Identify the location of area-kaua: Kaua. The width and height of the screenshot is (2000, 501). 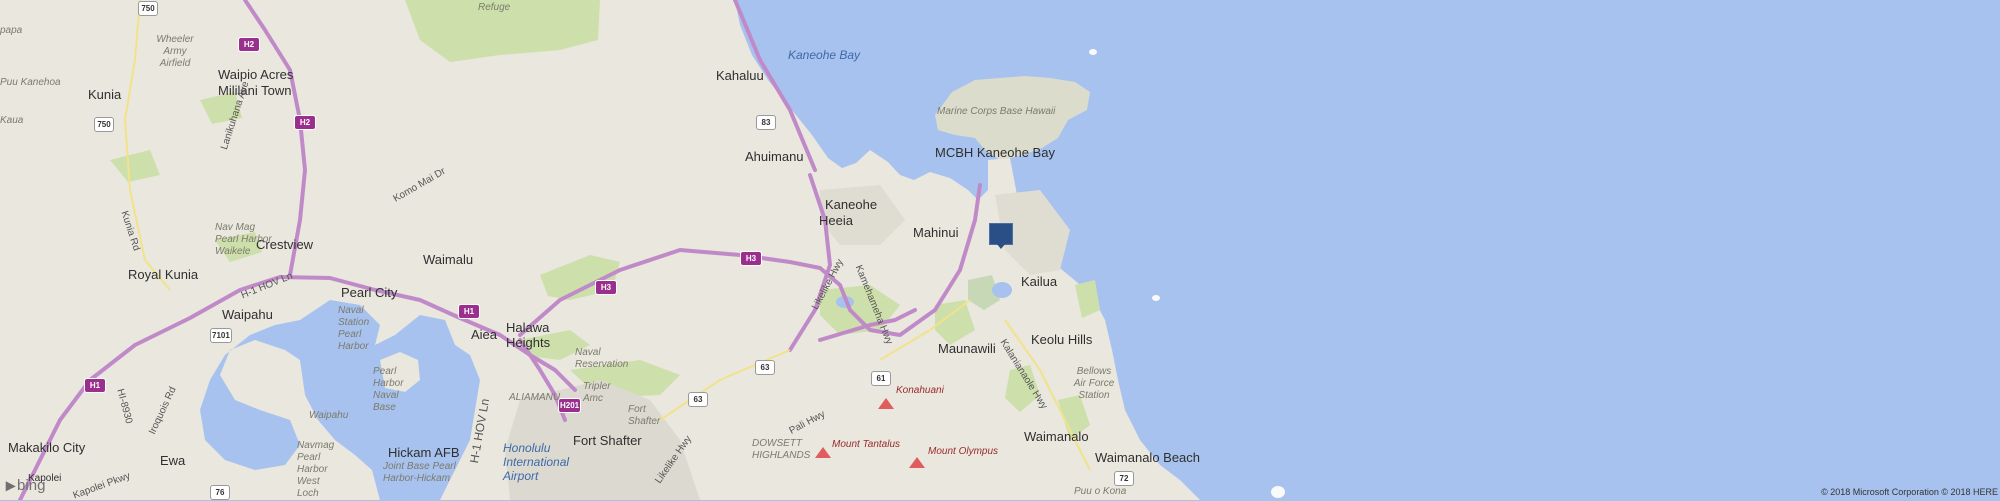
(12, 120).